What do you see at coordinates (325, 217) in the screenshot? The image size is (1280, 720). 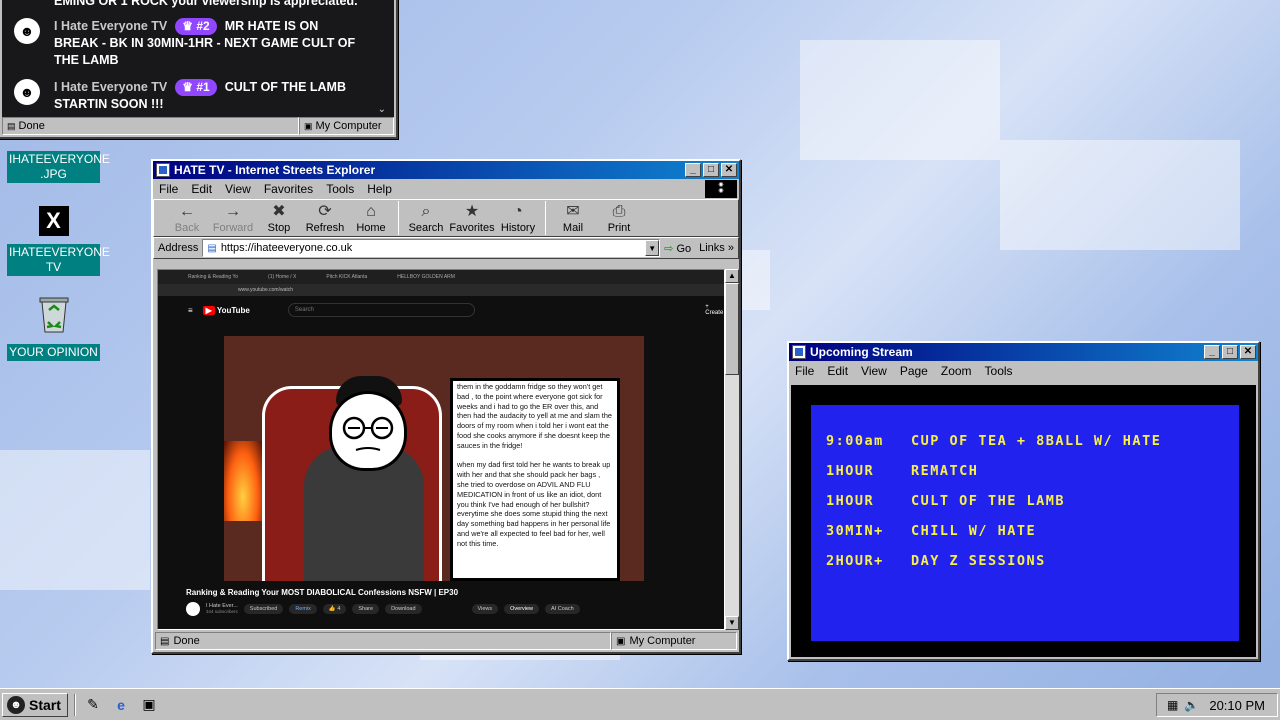 I see `refresh-button: ⟳ Refresh` at bounding box center [325, 217].